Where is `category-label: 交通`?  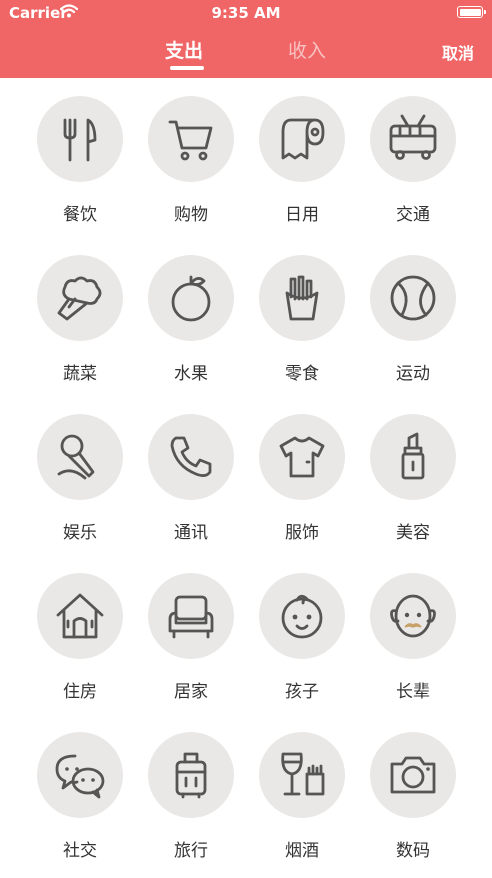
category-label: 交通 is located at coordinates (413, 215).